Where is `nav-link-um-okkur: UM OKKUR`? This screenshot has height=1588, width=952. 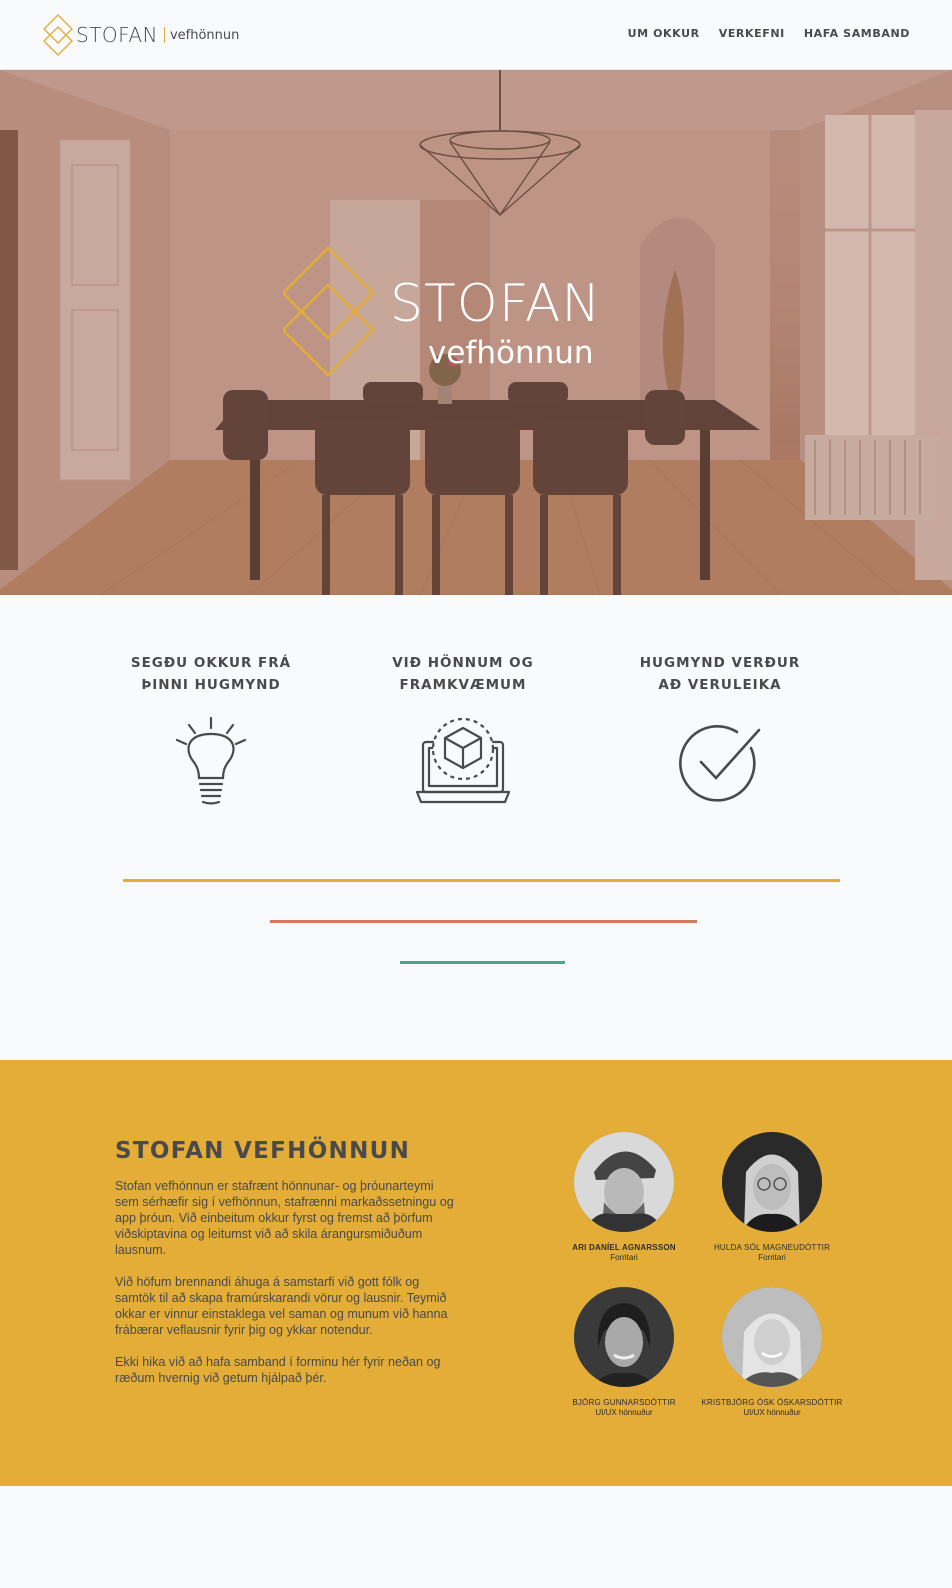
nav-link-um-okkur: UM OKKUR is located at coordinates (664, 33).